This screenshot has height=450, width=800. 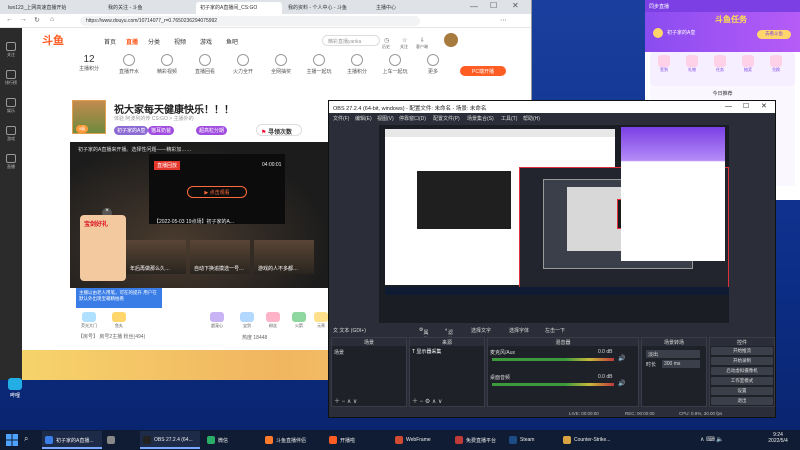 I want to click on nav-live: 直播, so click(x=132, y=41).